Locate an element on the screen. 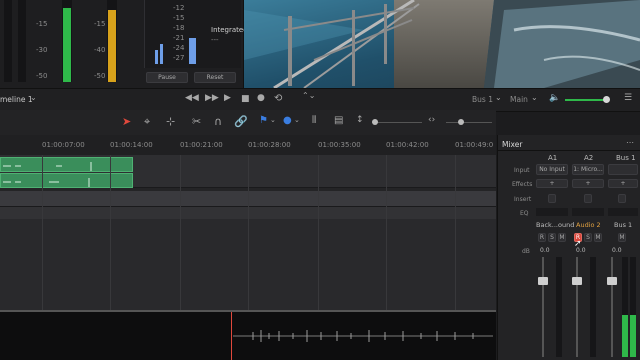 The height and width of the screenshot is (360, 640). waveform-overview is located at coordinates (248, 336).